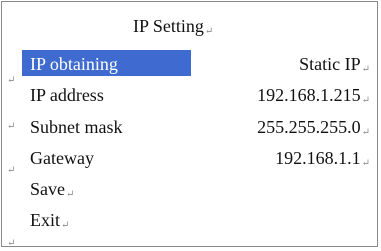 Image resolution: width=381 pixels, height=251 pixels. I want to click on menu-item-exit: Exit↵, so click(198, 220).